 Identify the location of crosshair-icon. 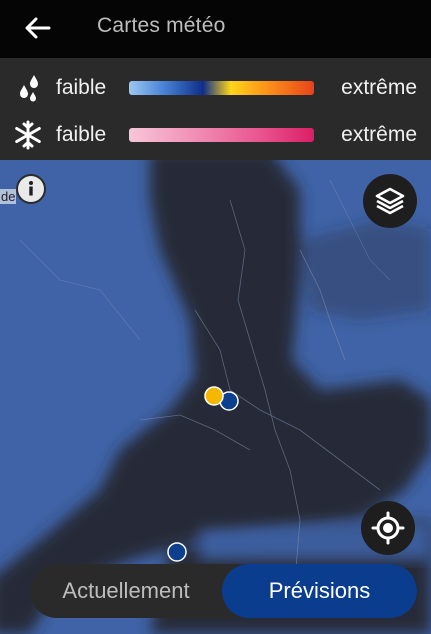
(388, 528).